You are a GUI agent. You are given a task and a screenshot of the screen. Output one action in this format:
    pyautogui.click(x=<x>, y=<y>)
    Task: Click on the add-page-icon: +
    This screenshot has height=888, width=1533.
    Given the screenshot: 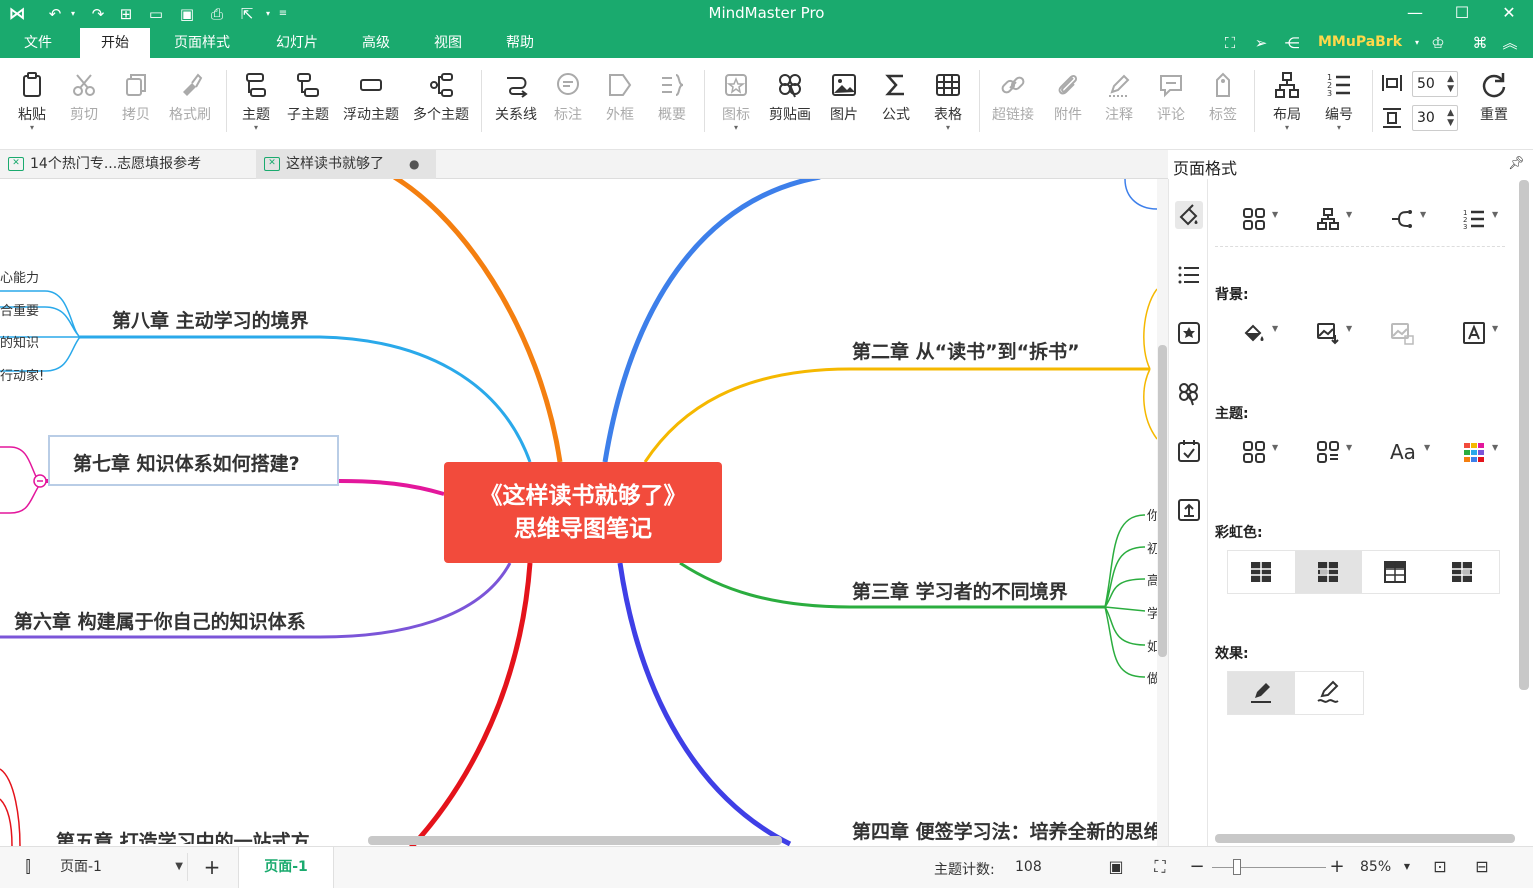 What is the action you would take?
    pyautogui.click(x=212, y=867)
    